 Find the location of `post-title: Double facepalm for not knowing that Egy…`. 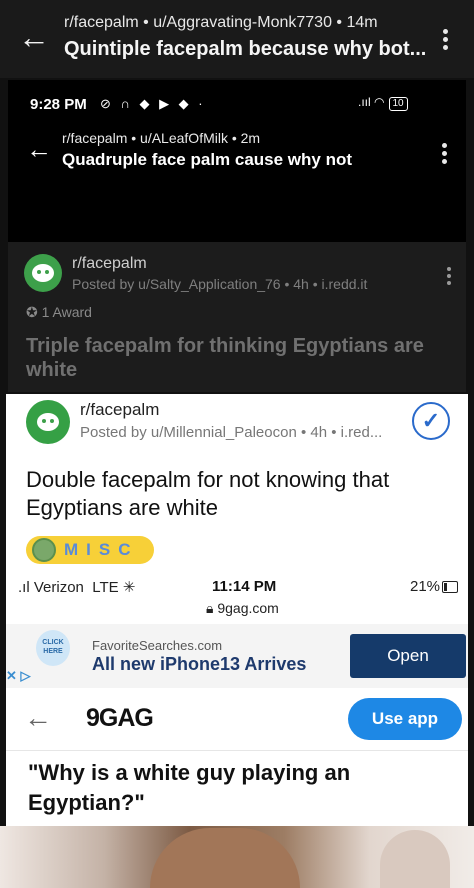

post-title: Double facepalm for not knowing that Egy… is located at coordinates (208, 493).